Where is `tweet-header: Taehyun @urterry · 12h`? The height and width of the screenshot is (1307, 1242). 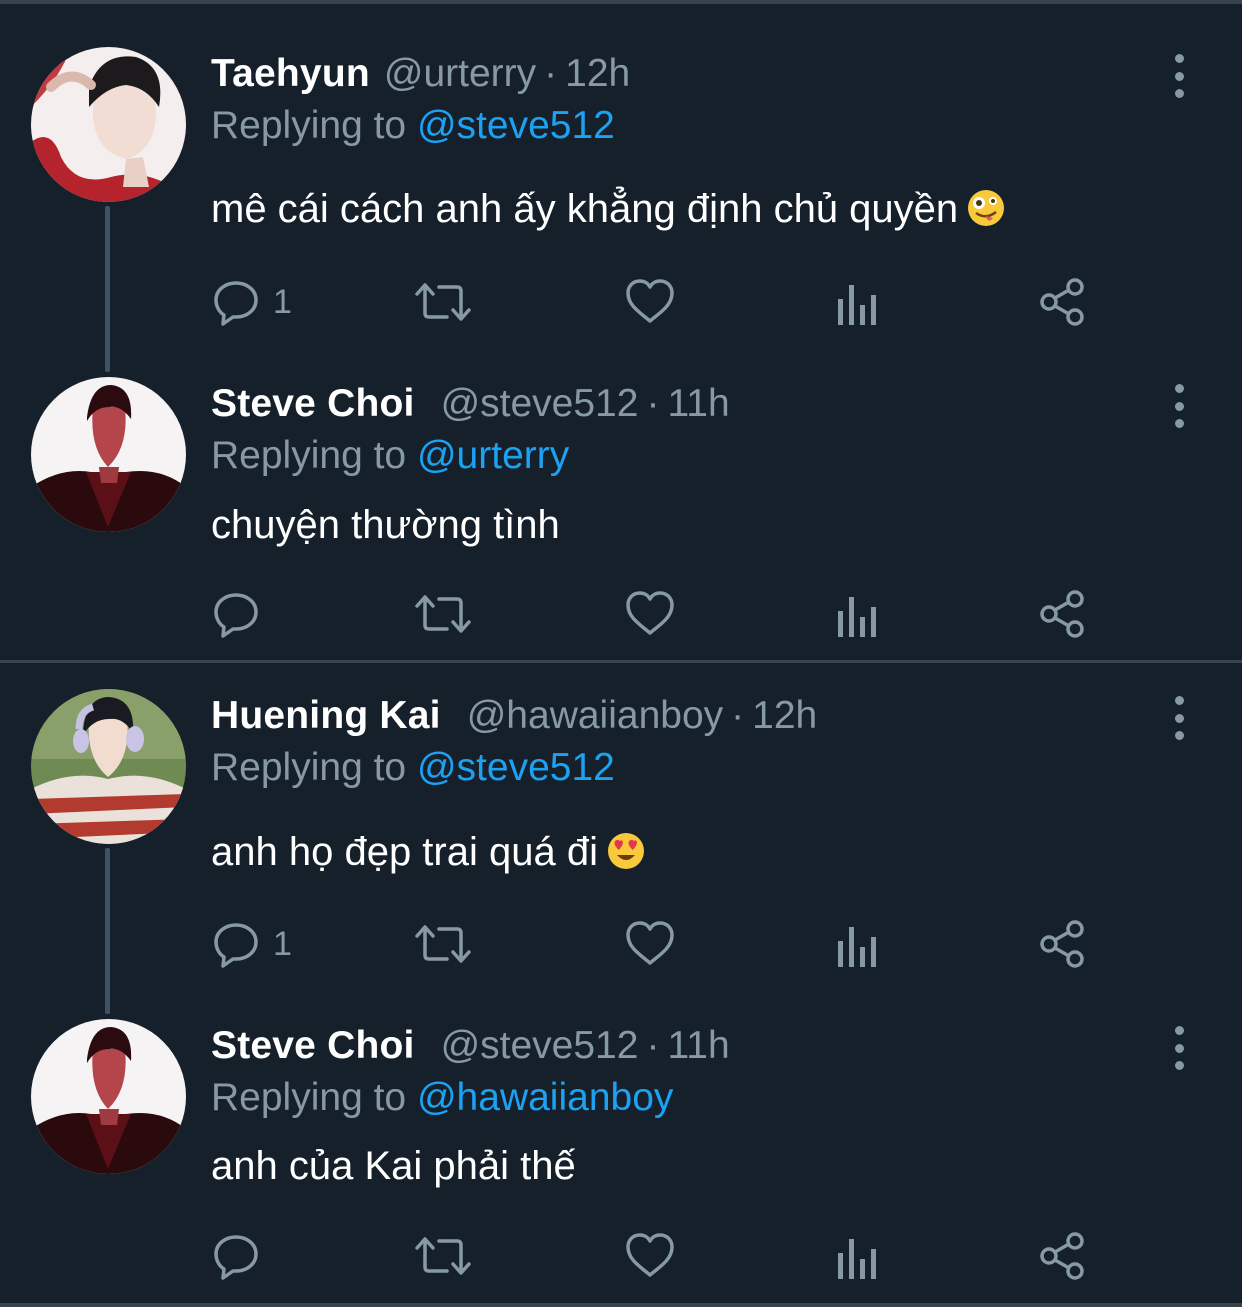 tweet-header: Taehyun @urterry · 12h is located at coordinates (420, 74).